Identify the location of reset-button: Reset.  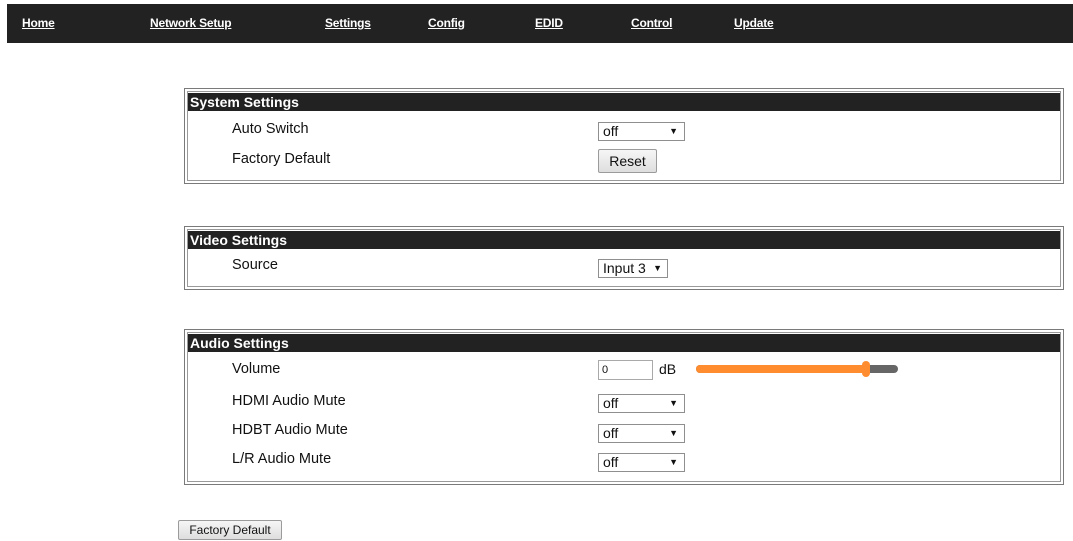
(627, 161).